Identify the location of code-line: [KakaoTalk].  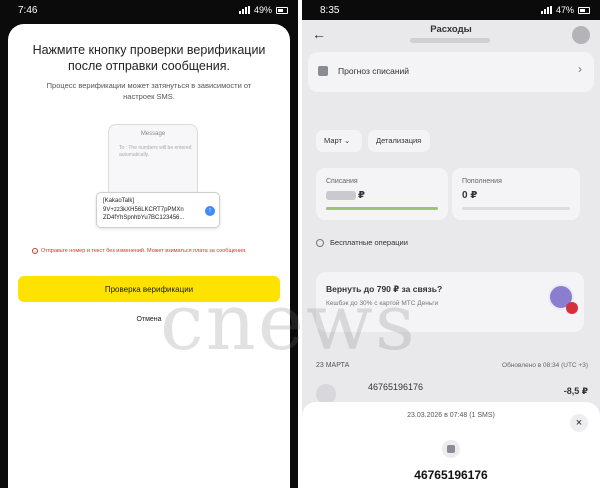
(119, 201).